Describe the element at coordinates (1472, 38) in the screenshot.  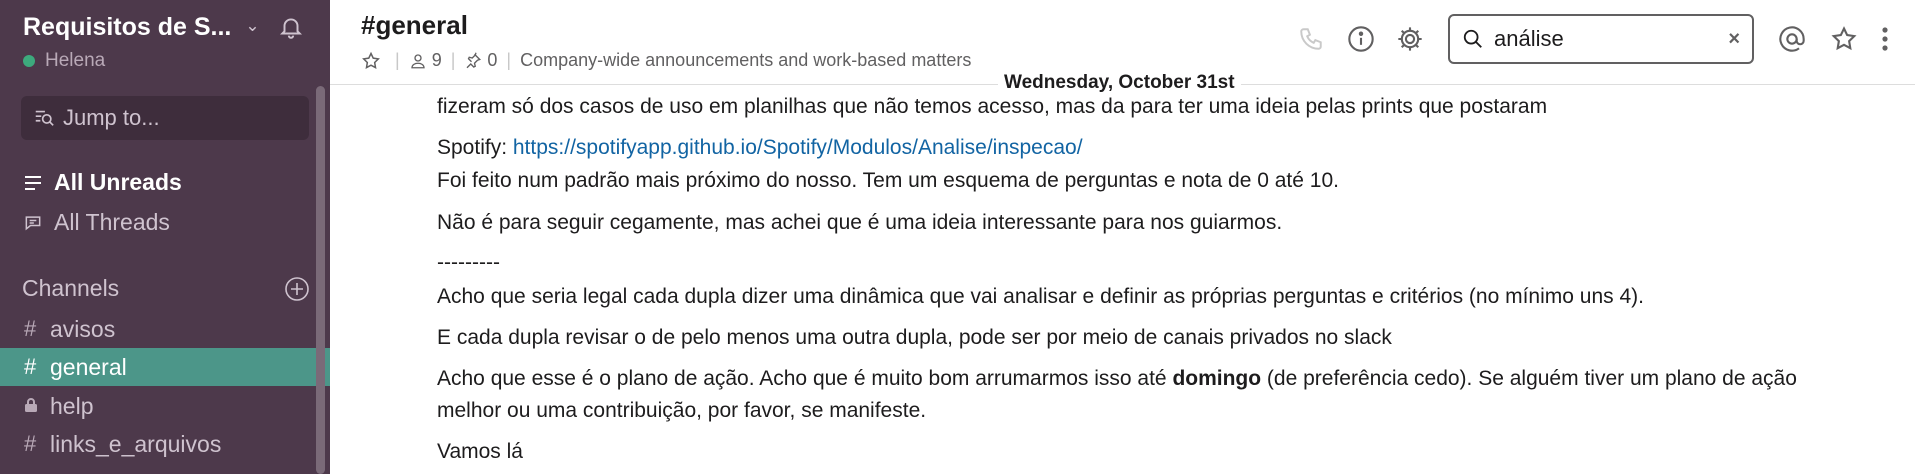
I see `search-icon` at that location.